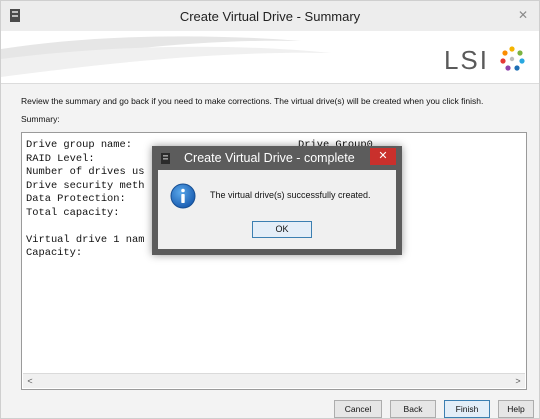  I want to click on summary-label: Summary:, so click(40, 119).